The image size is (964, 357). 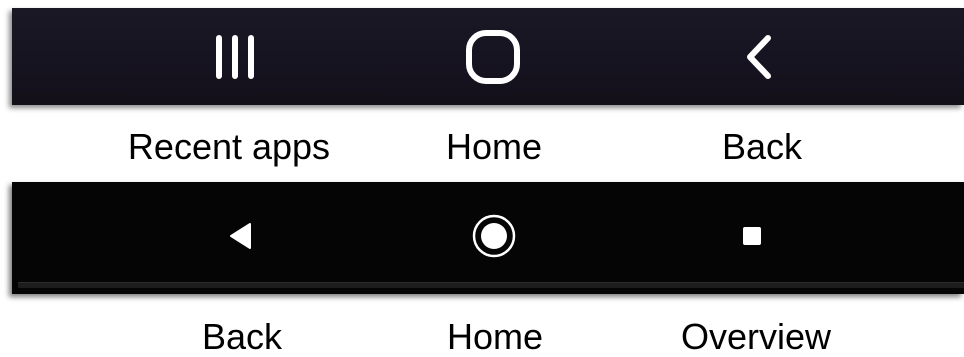 I want to click on overview-caption: Overview, so click(x=756, y=336).